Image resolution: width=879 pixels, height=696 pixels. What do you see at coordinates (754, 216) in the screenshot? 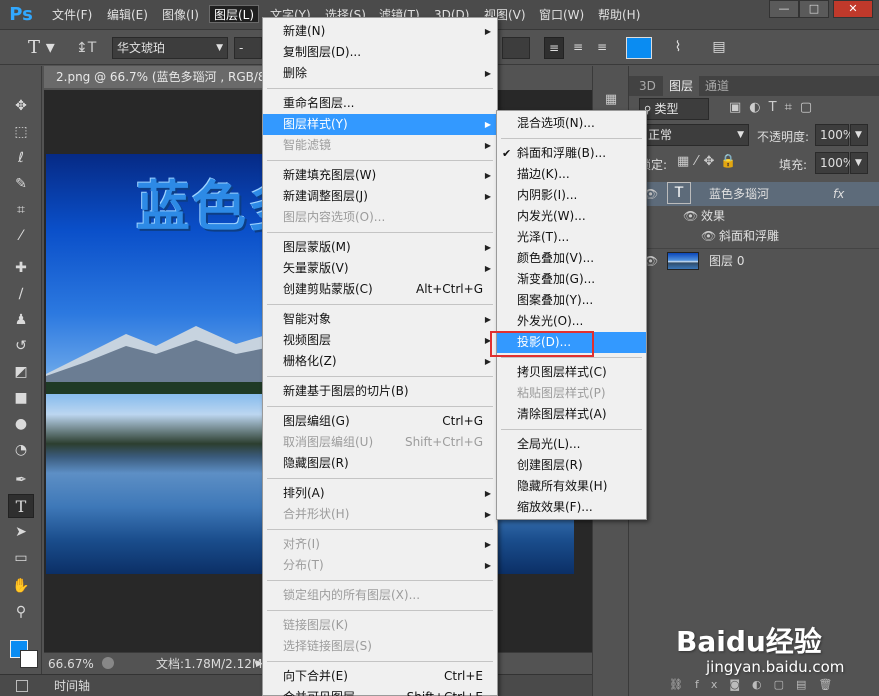
I see `layer-effects-row: 👁 效果` at bounding box center [754, 216].